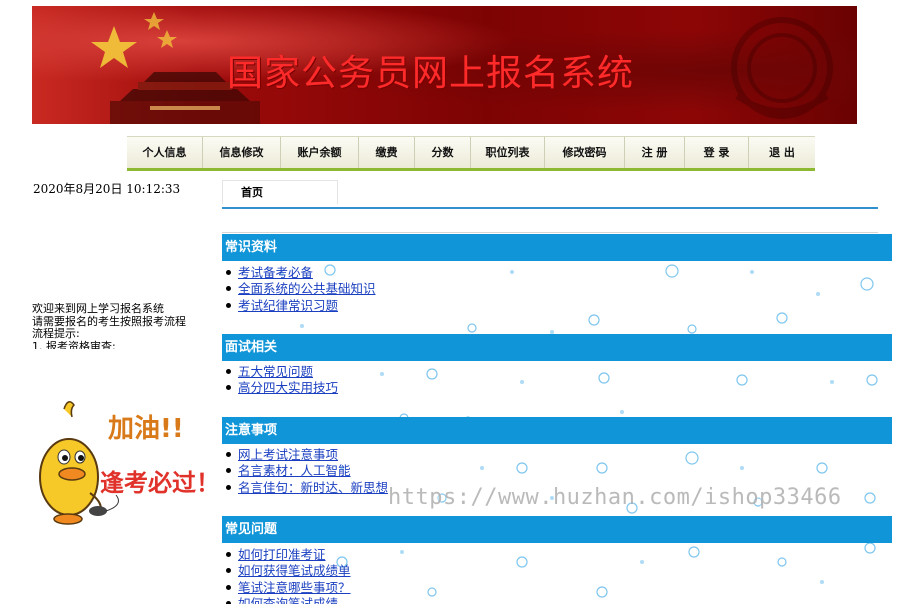 Image resolution: width=900 pixels, height=604 pixels. I want to click on emblem-icon, so click(782, 68).